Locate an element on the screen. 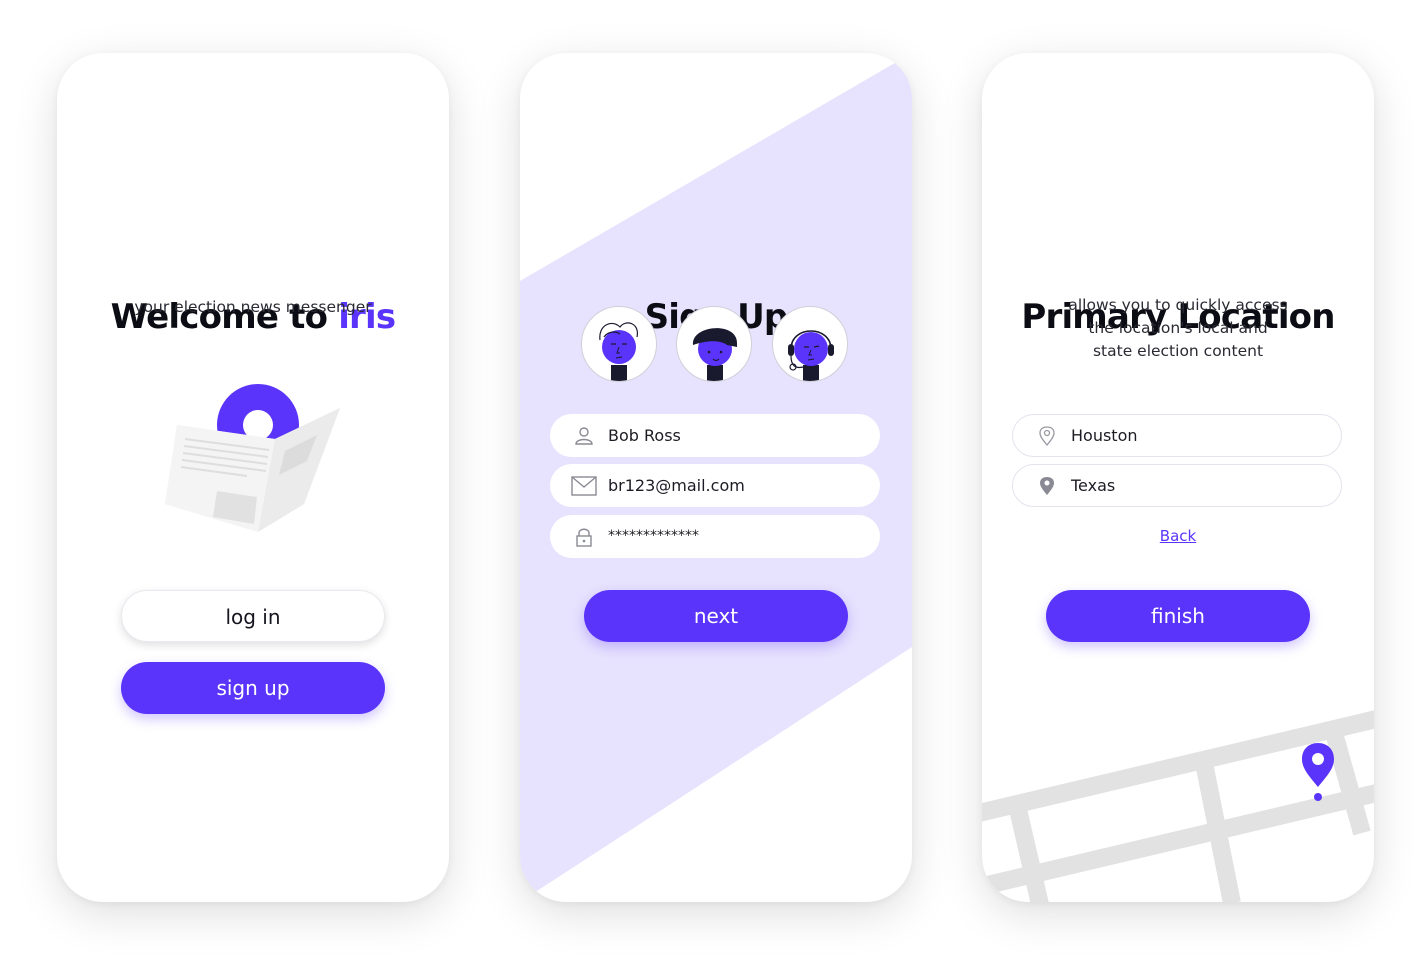 This screenshot has width=1428, height=964. location-subtitle-line-3: state election content is located at coordinates (1178, 351).